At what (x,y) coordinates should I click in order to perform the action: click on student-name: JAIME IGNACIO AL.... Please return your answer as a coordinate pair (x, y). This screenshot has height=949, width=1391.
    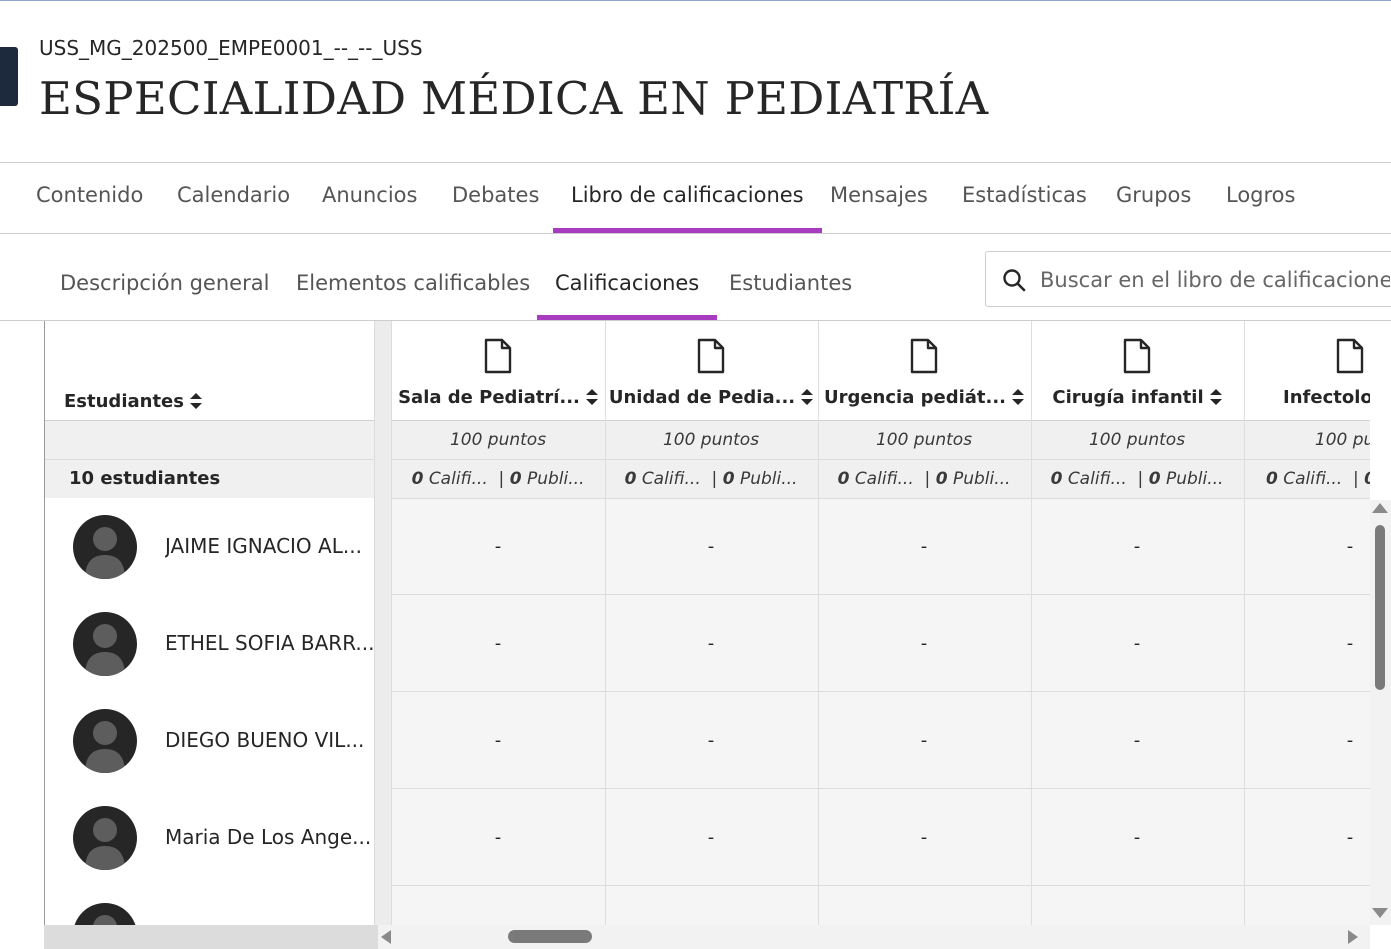
    Looking at the image, I should click on (270, 546).